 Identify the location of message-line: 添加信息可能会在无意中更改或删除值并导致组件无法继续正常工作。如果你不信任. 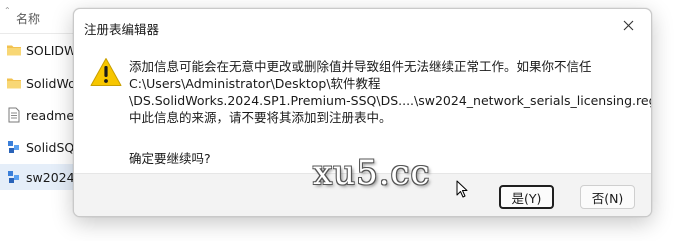
(360, 66).